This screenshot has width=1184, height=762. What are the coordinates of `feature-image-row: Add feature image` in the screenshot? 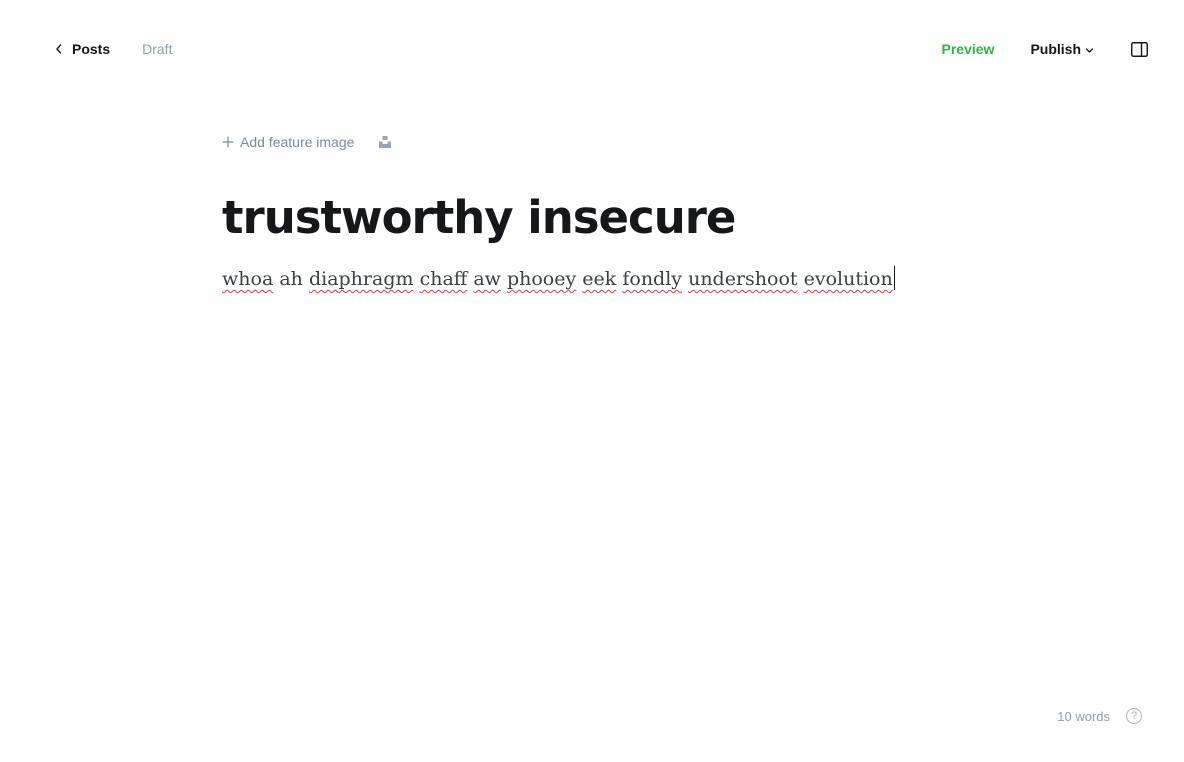 It's located at (307, 142).